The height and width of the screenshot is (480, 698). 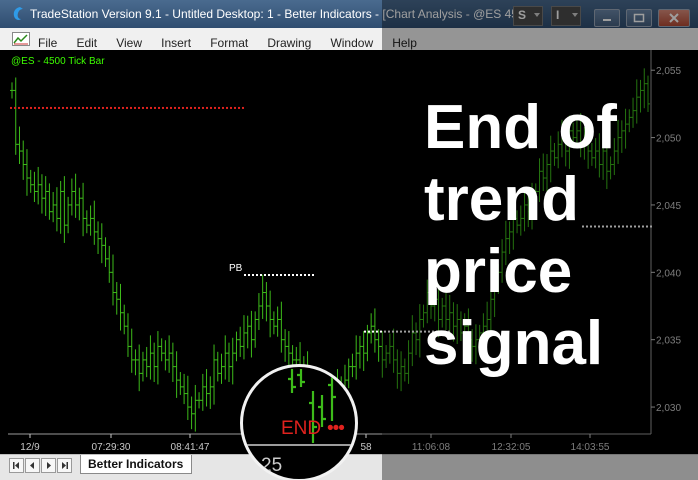 What do you see at coordinates (279, 275) in the screenshot?
I see `pb-line` at bounding box center [279, 275].